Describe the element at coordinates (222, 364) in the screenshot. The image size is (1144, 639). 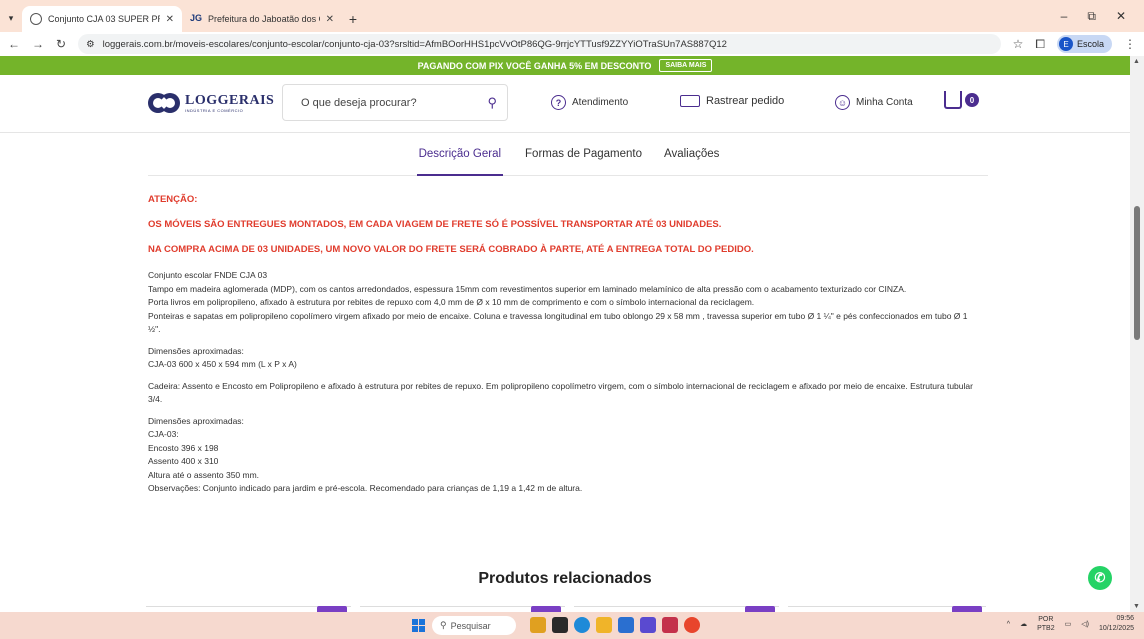
I see `description-line: CJA-03 600 x 450 x 594 mm (L x P x A)` at that location.